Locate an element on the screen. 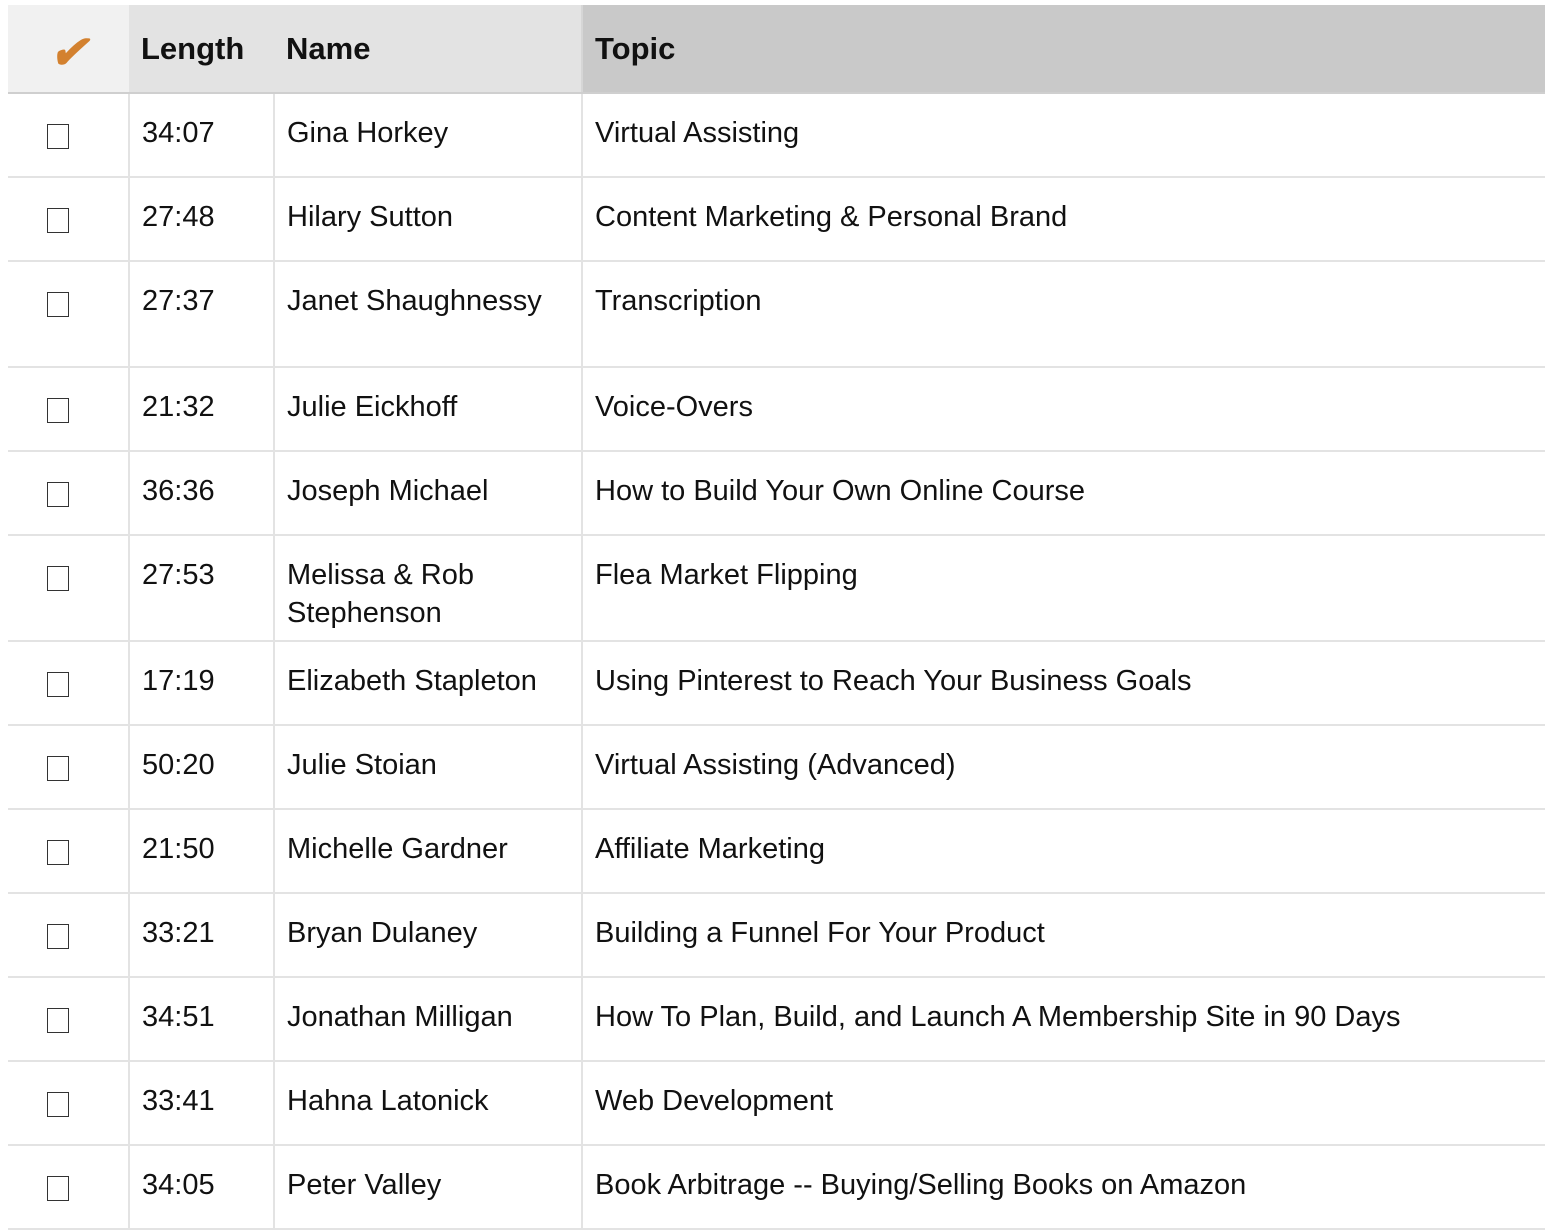 The image size is (1545, 1230). row-name: Hahna Latonick is located at coordinates (427, 1103).